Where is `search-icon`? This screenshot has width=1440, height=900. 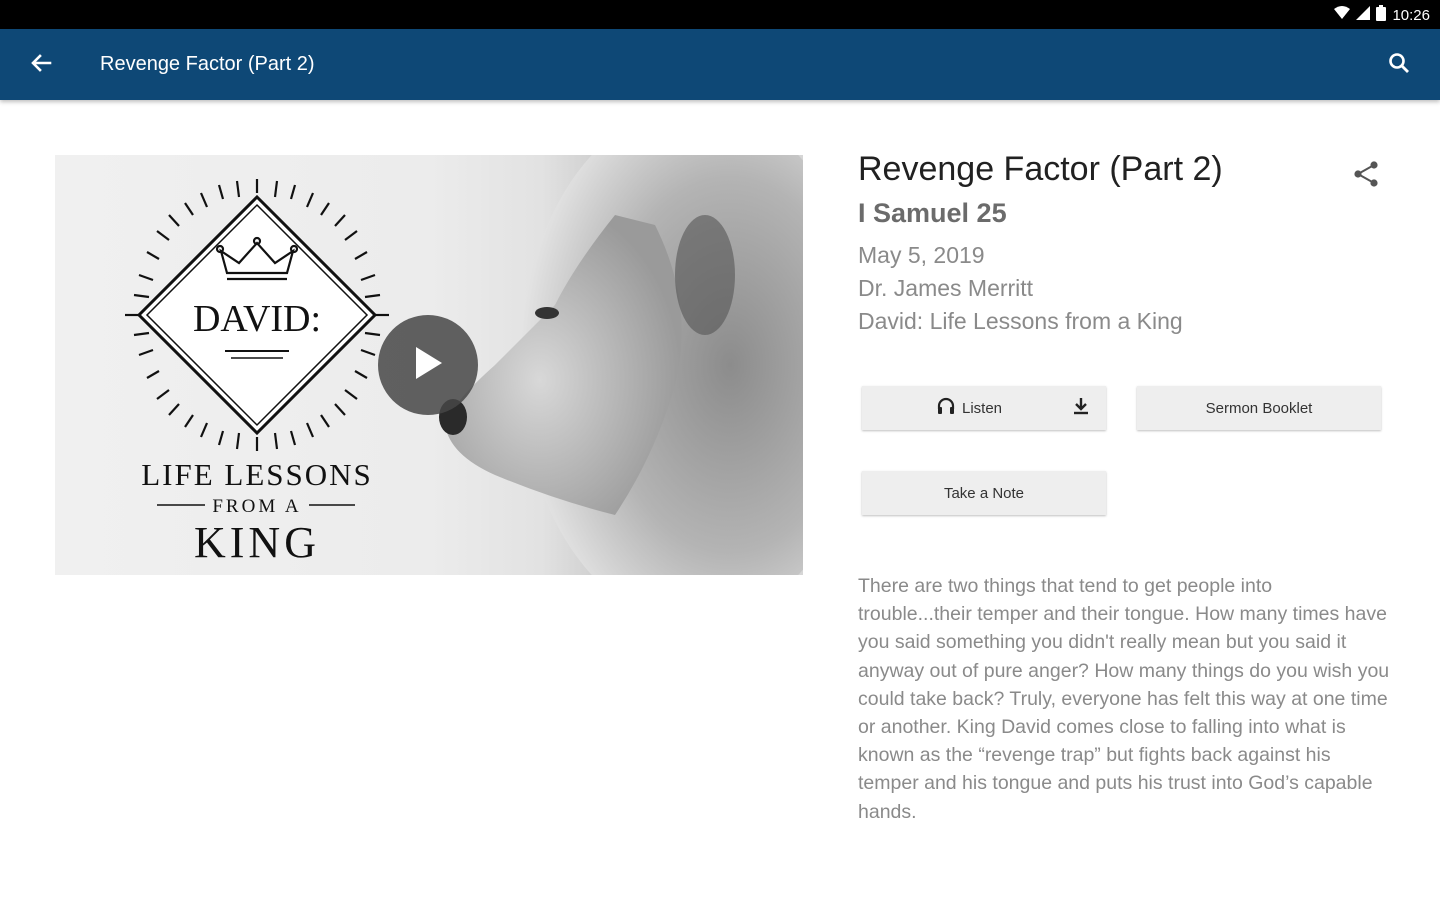
search-icon is located at coordinates (1399, 65).